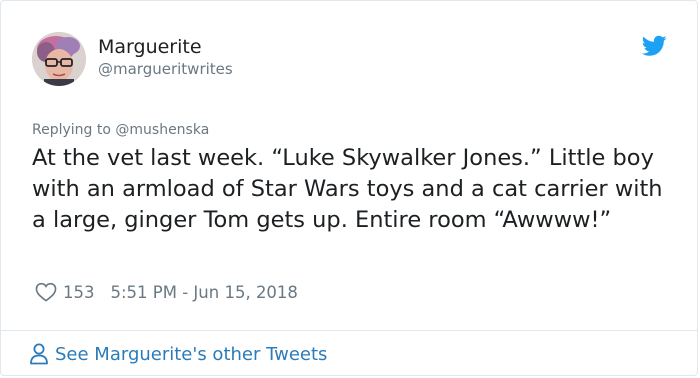 Image resolution: width=700 pixels, height=378 pixels. I want to click on replying-to-label: Replying to, so click(71, 130).